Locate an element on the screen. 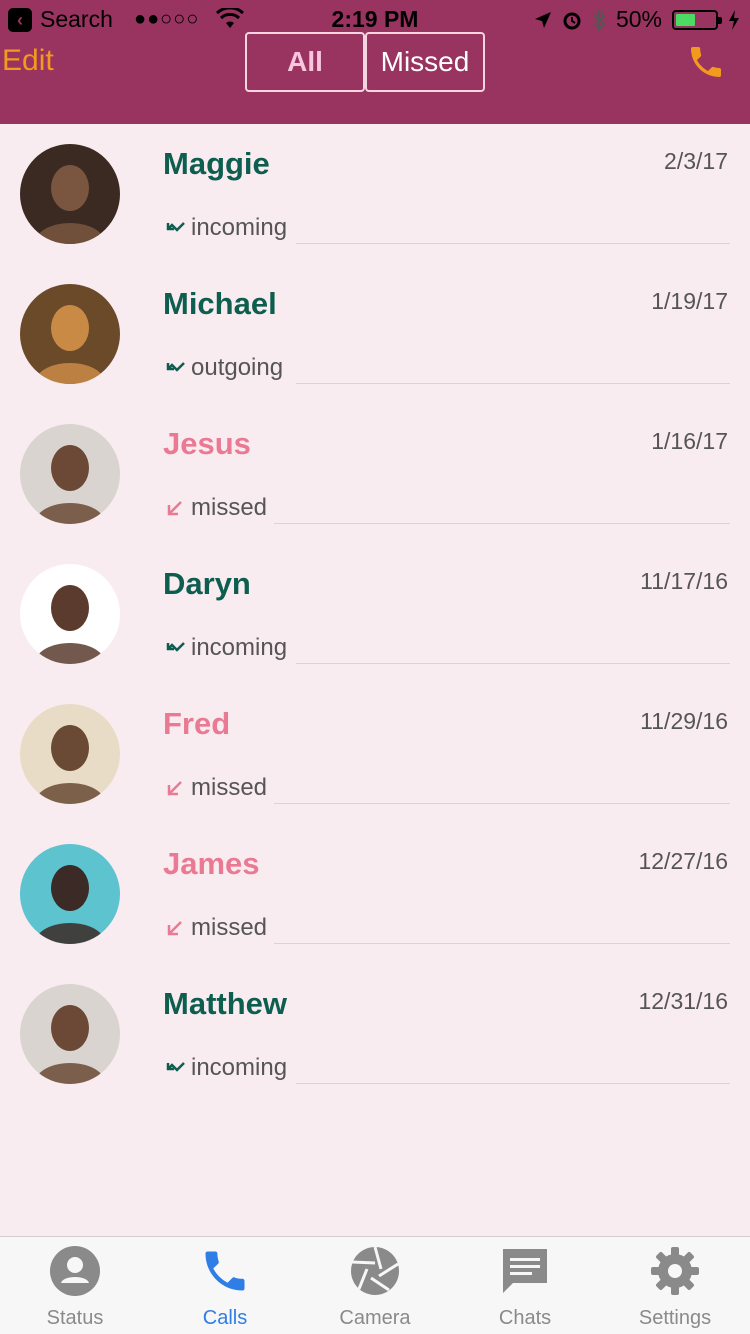 This screenshot has width=750, height=1334. tab-settings: Settings is located at coordinates (675, 1285).